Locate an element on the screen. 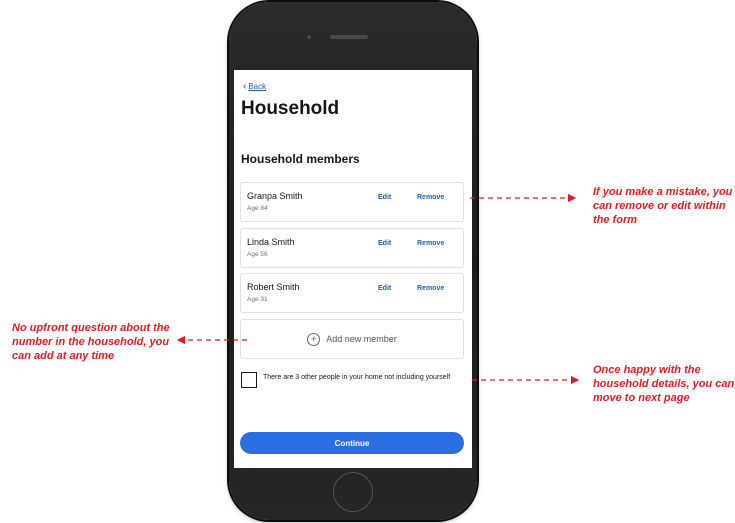 The width and height of the screenshot is (735, 523). continue-label: Continue is located at coordinates (352, 443).